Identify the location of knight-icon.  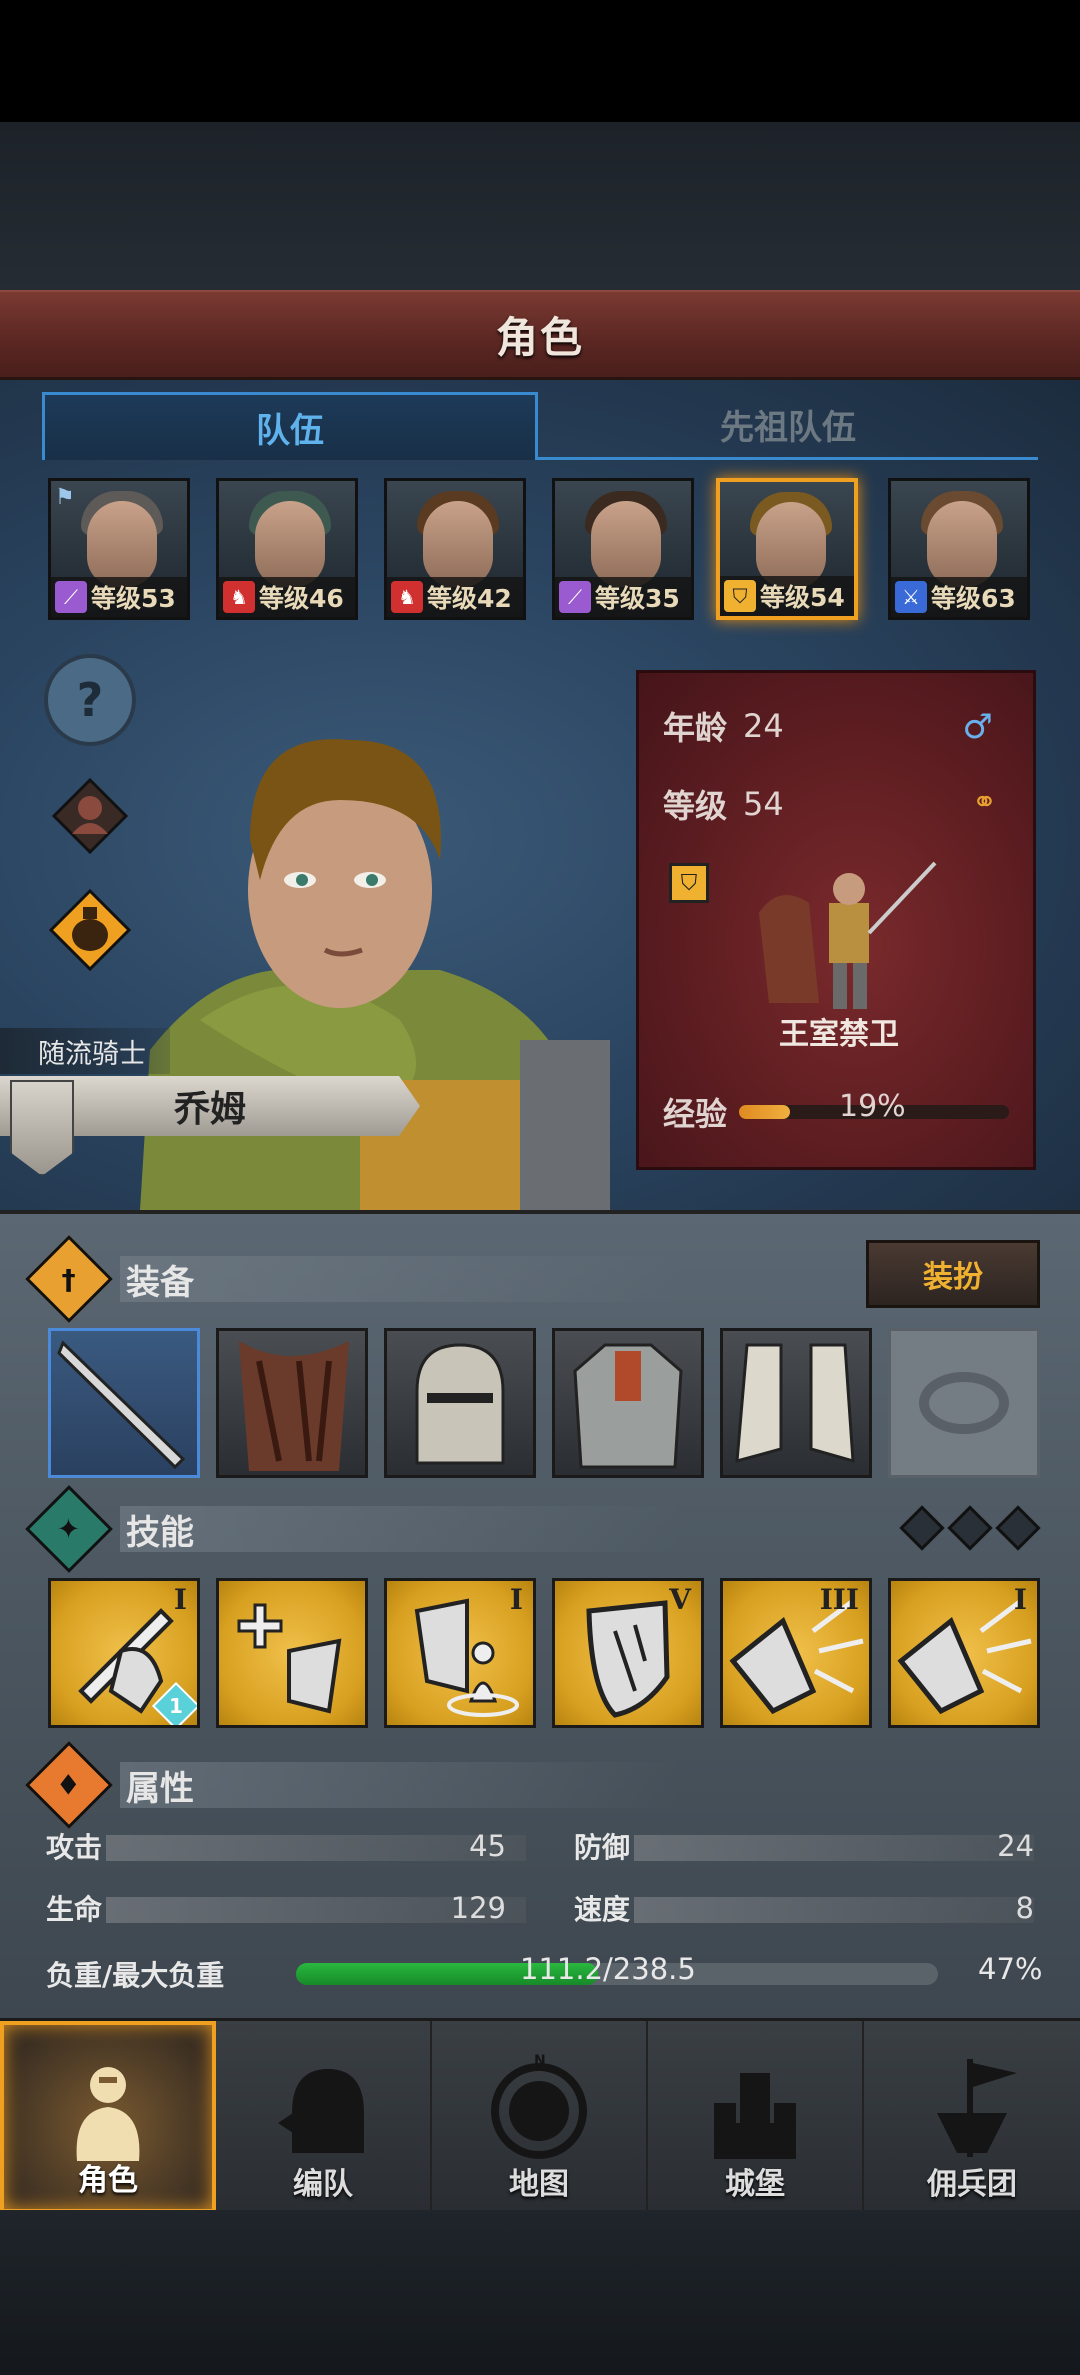
(108, 2114).